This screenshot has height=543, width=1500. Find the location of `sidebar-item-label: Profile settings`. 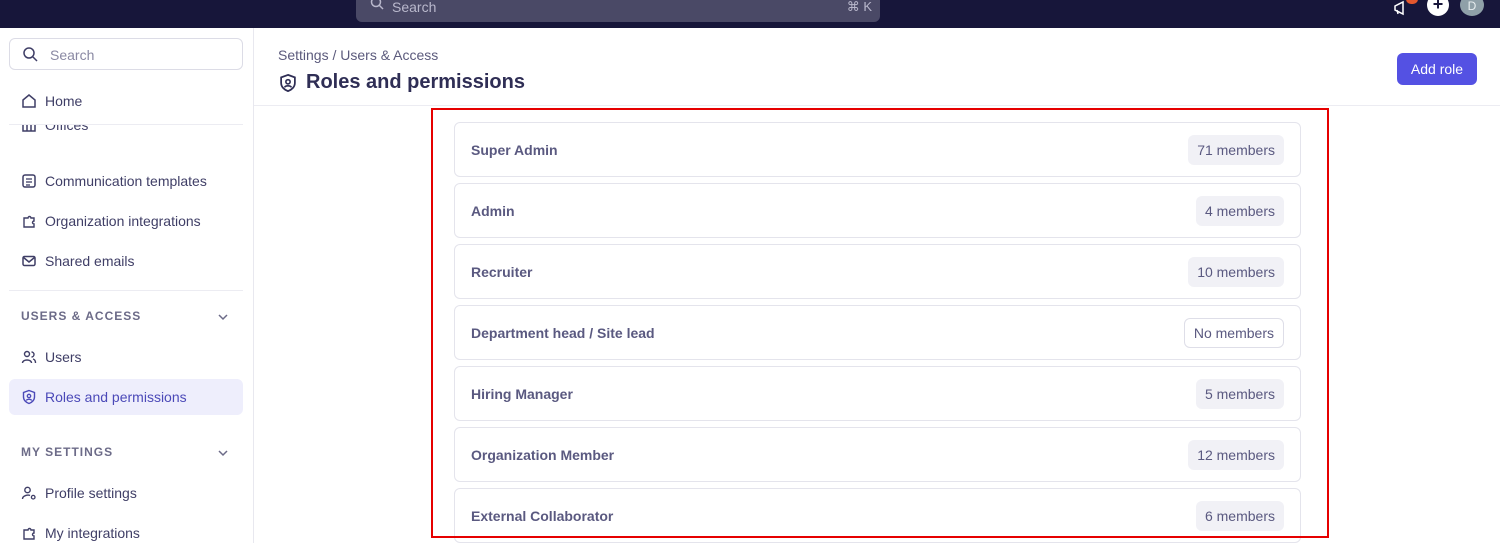

sidebar-item-label: Profile settings is located at coordinates (91, 493).